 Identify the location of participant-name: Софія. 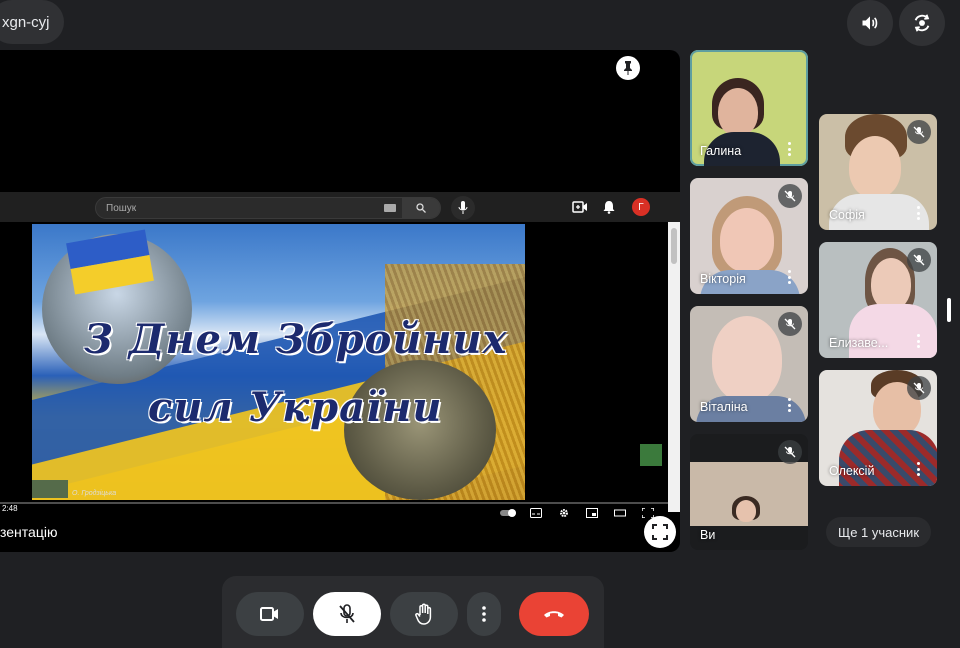
(847, 215).